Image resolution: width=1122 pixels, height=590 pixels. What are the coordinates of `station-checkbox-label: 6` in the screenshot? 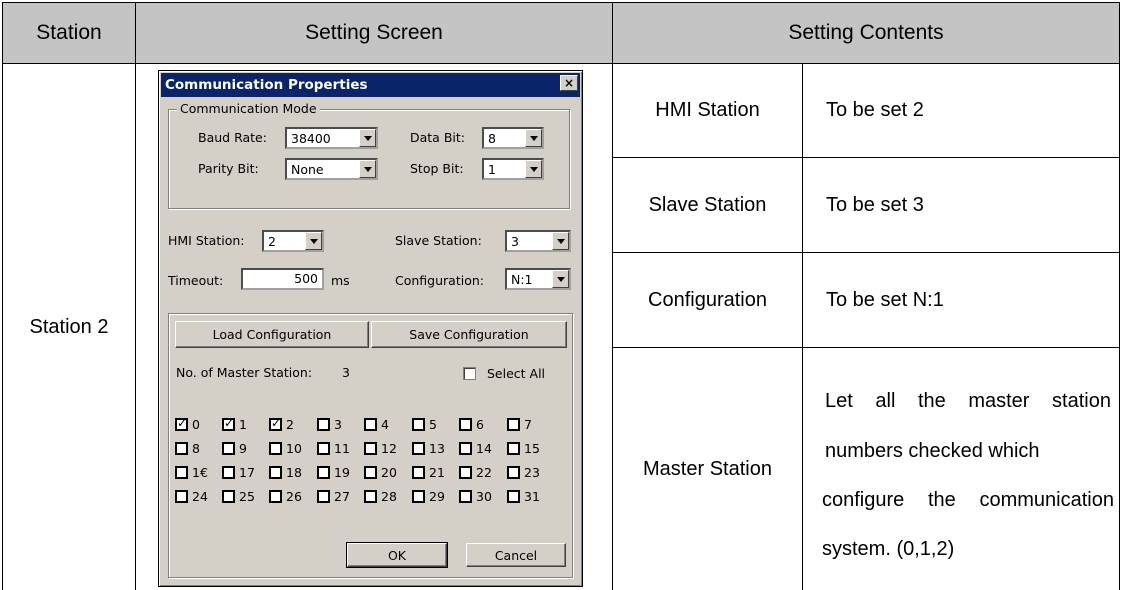 It's located at (480, 424).